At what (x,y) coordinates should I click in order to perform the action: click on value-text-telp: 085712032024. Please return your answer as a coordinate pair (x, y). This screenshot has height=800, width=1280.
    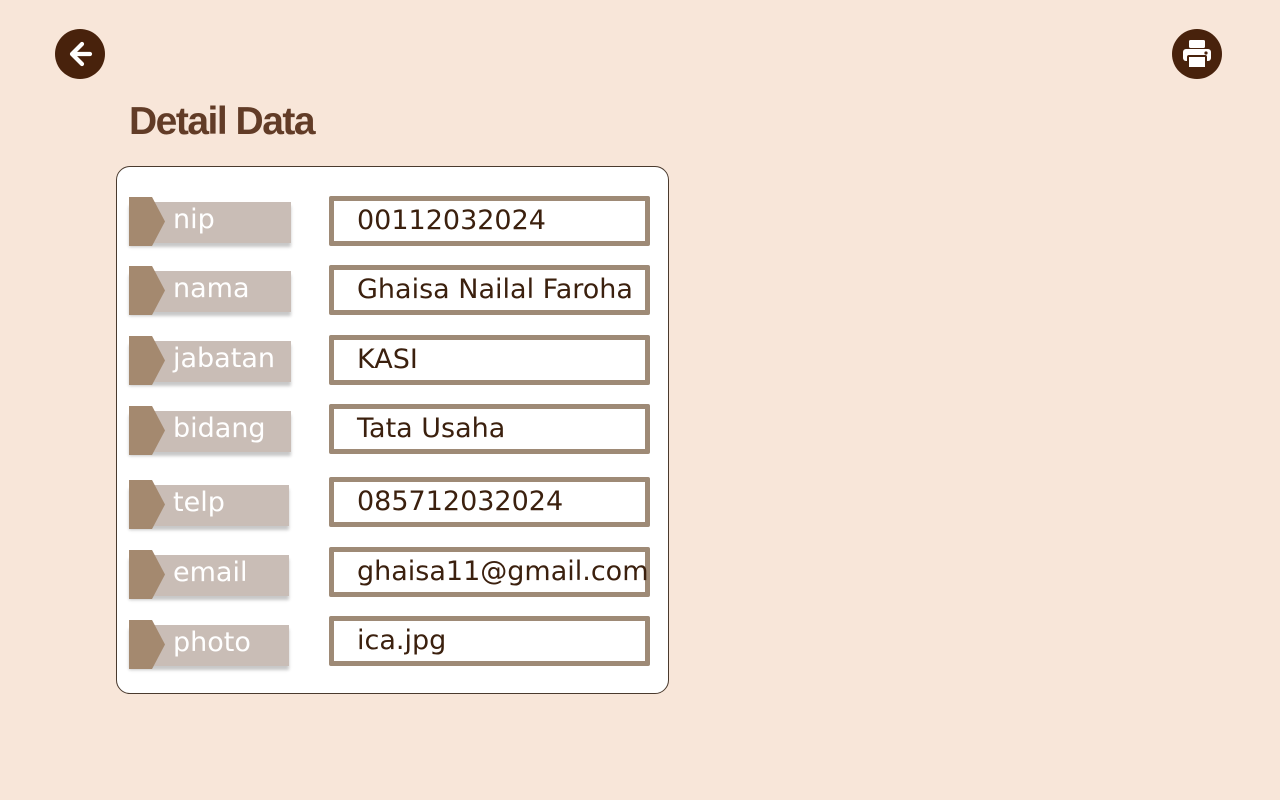
    Looking at the image, I should click on (460, 501).